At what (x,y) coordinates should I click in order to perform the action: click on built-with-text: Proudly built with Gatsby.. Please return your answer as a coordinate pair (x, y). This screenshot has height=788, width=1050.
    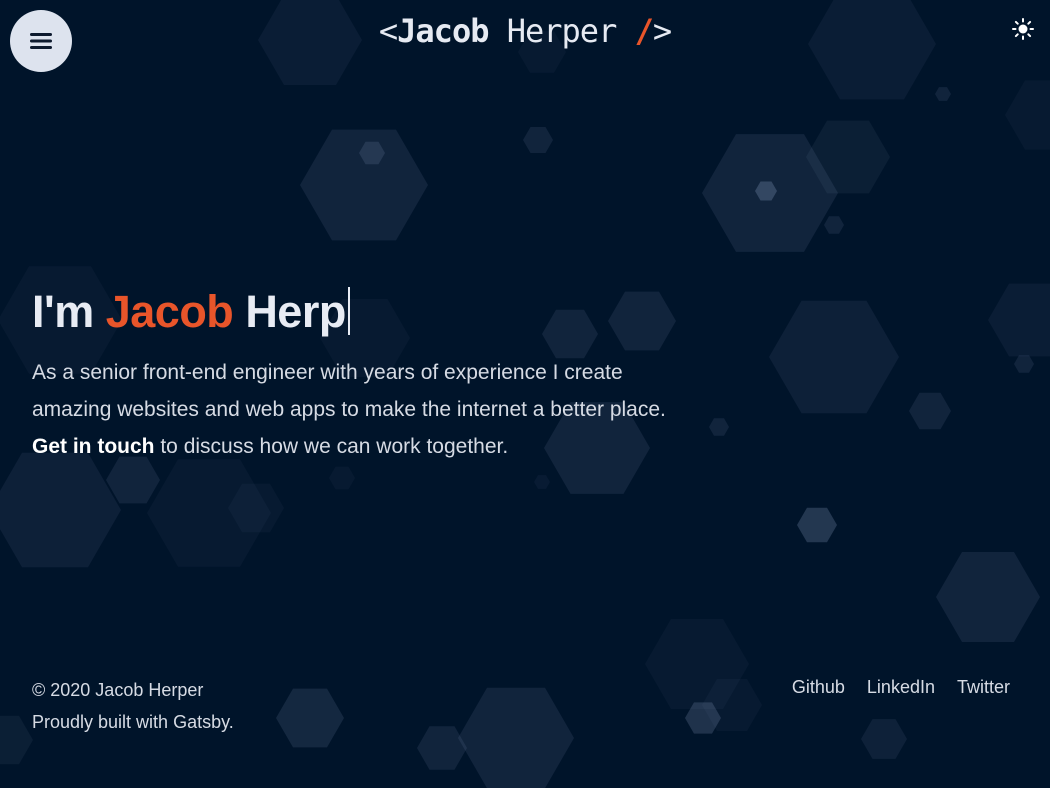
    Looking at the image, I should click on (133, 722).